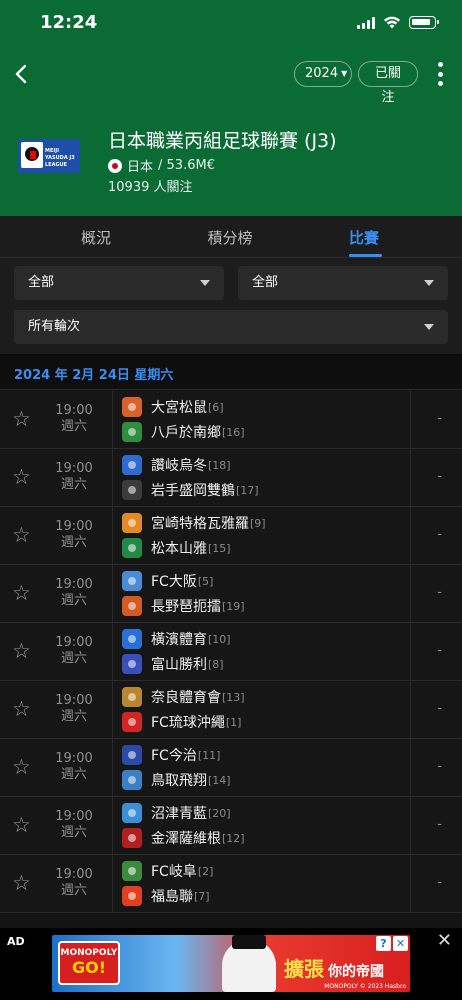 This screenshot has height=1000, width=462. What do you see at coordinates (231, 884) in the screenshot?
I see `match-row: ☆ 19:00 週六 FC岐阜 [2] 福島聯 [7] -` at bounding box center [231, 884].